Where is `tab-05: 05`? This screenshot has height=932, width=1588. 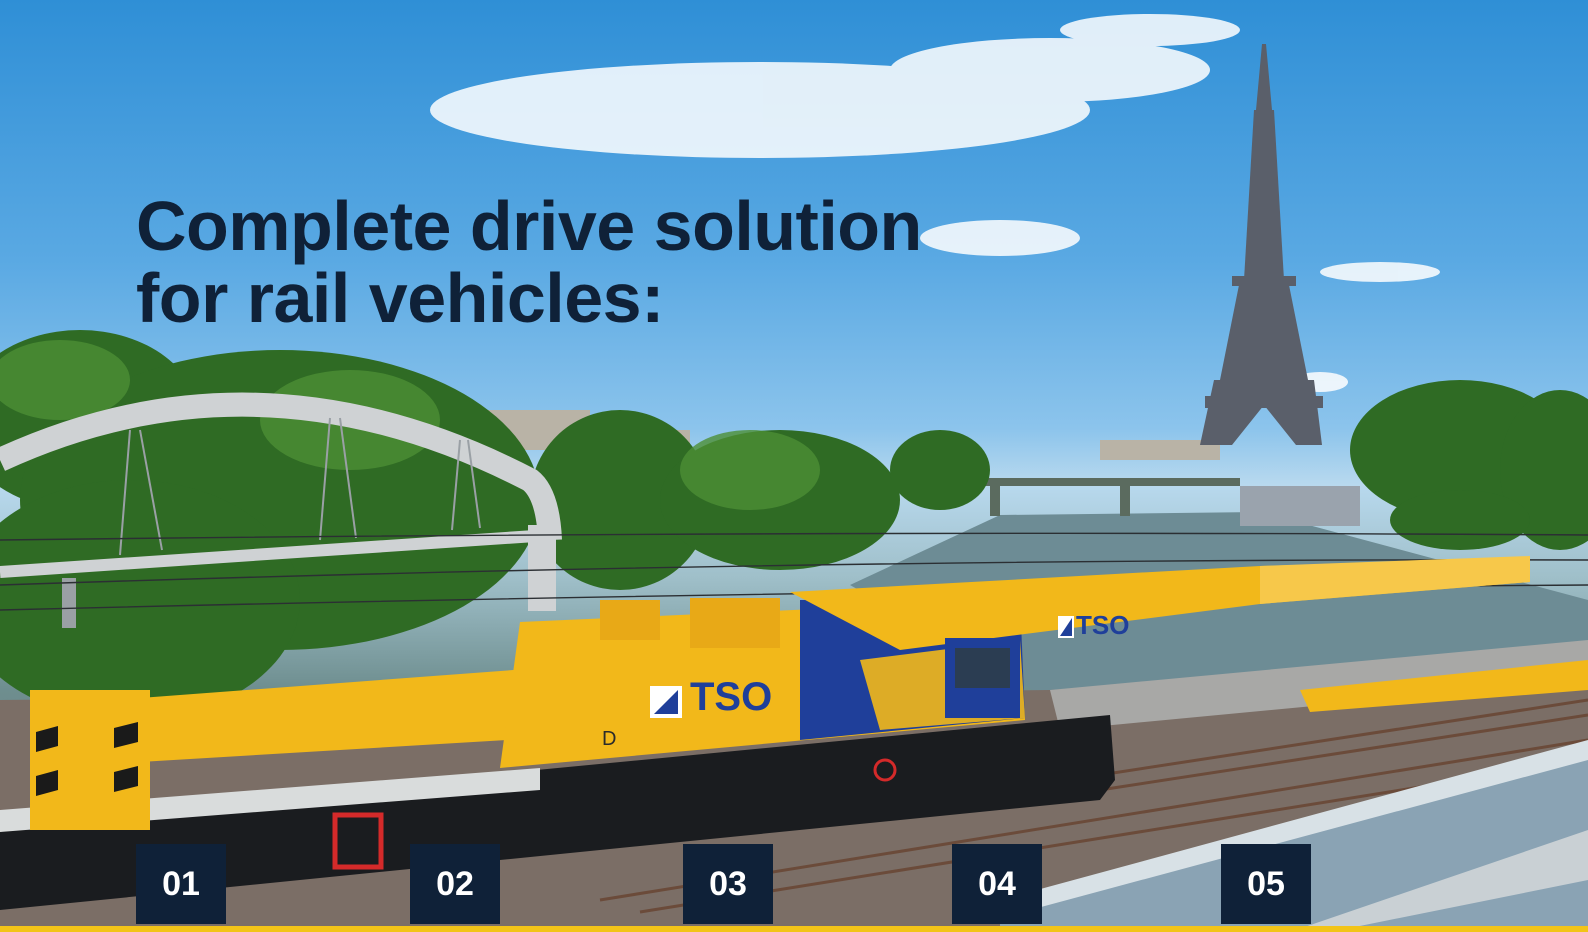
tab-05: 05 is located at coordinates (1266, 884).